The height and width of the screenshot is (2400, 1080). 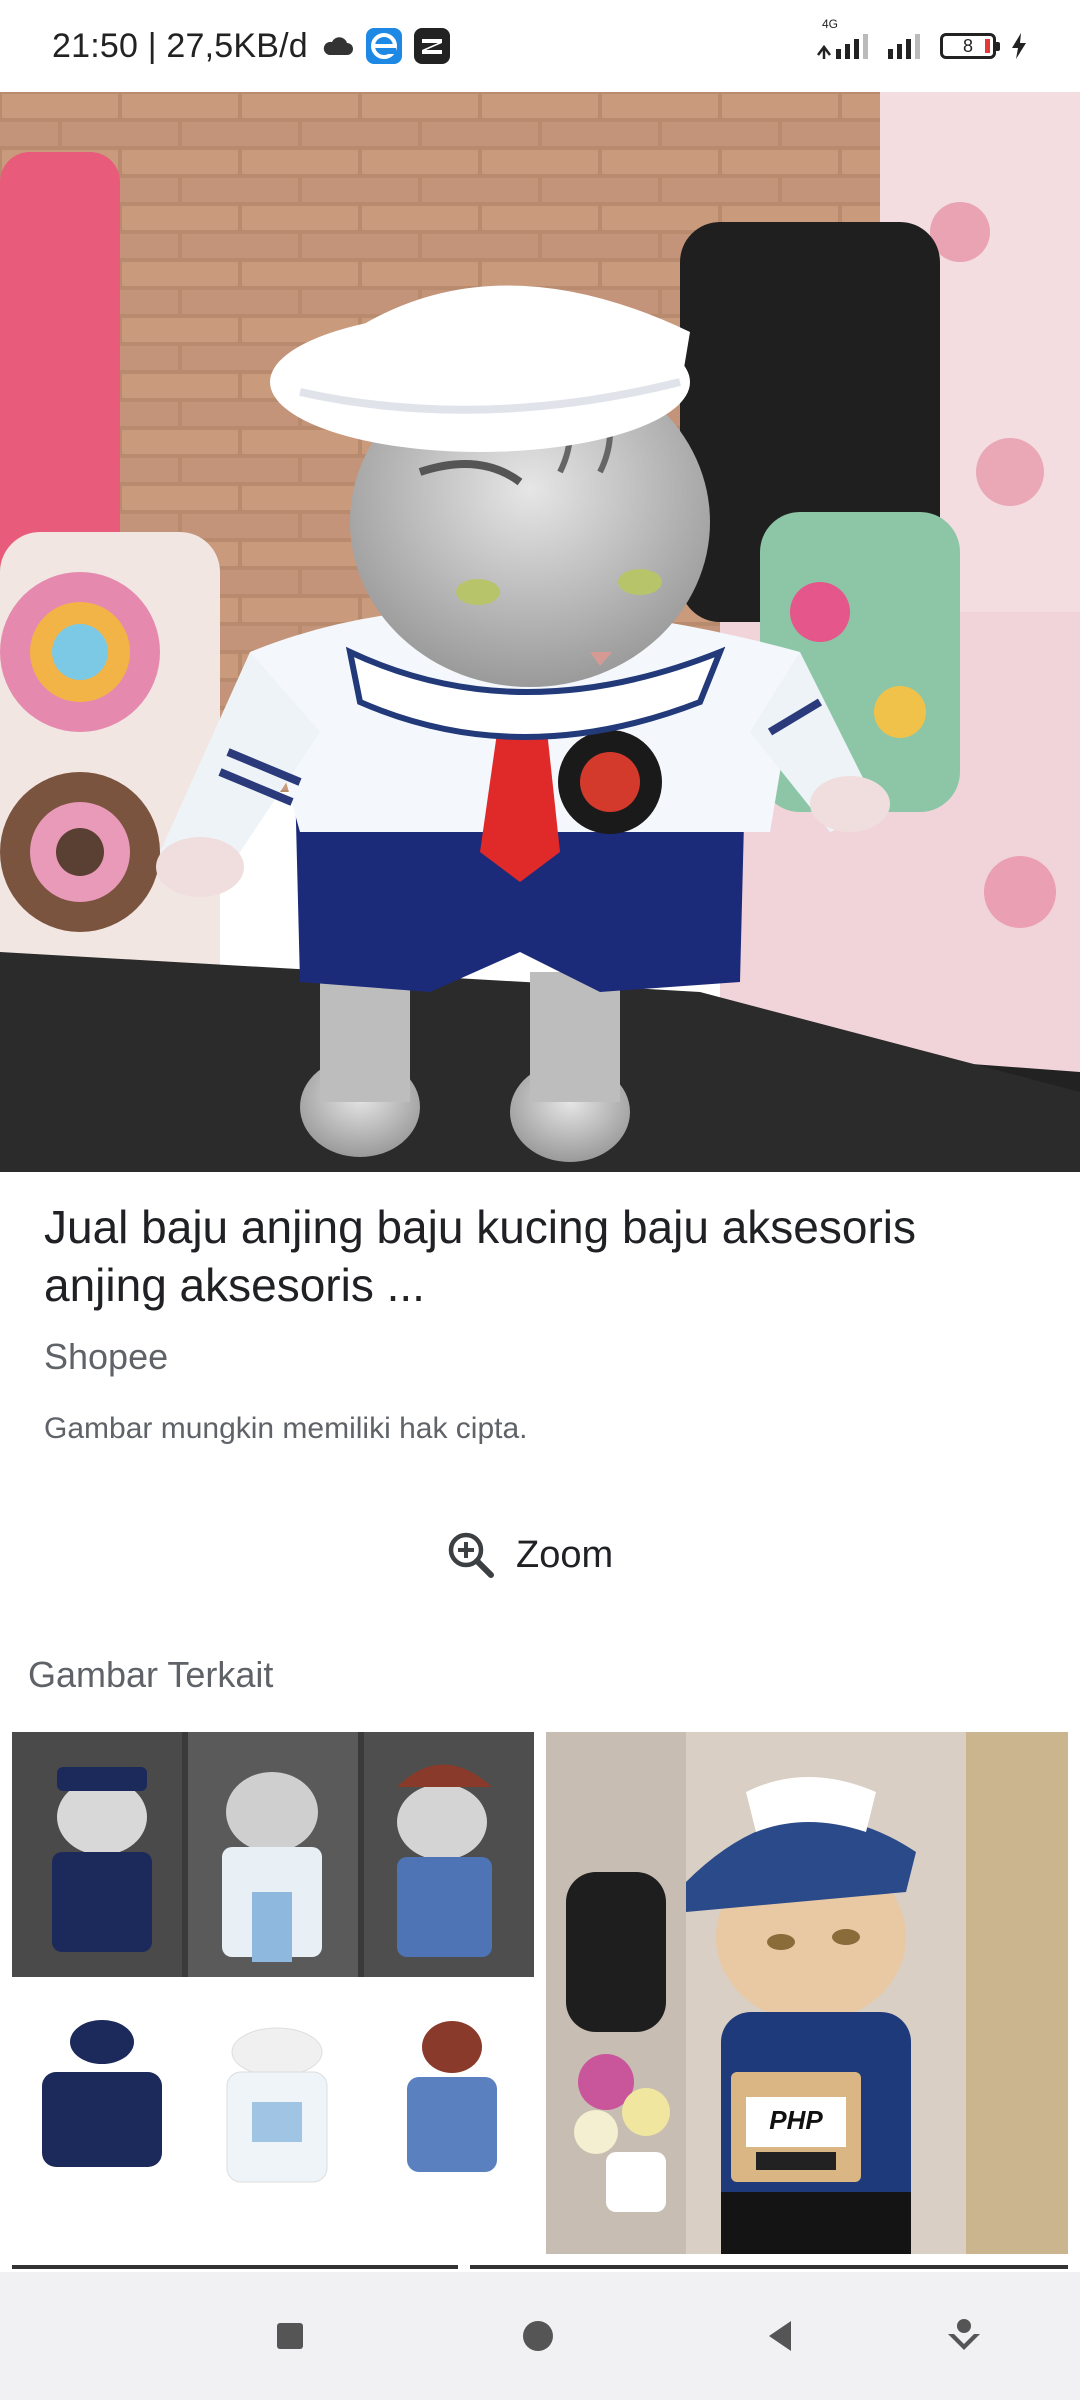 I want to click on battery-icon: 8, so click(x=970, y=46).